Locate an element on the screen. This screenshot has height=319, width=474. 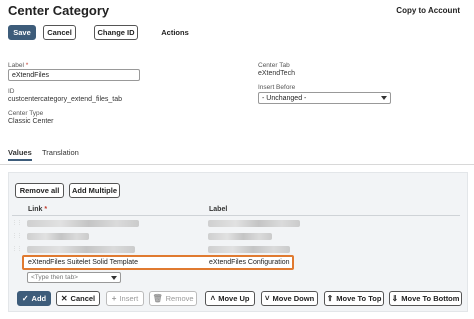
save-button: Save is located at coordinates (22, 32).